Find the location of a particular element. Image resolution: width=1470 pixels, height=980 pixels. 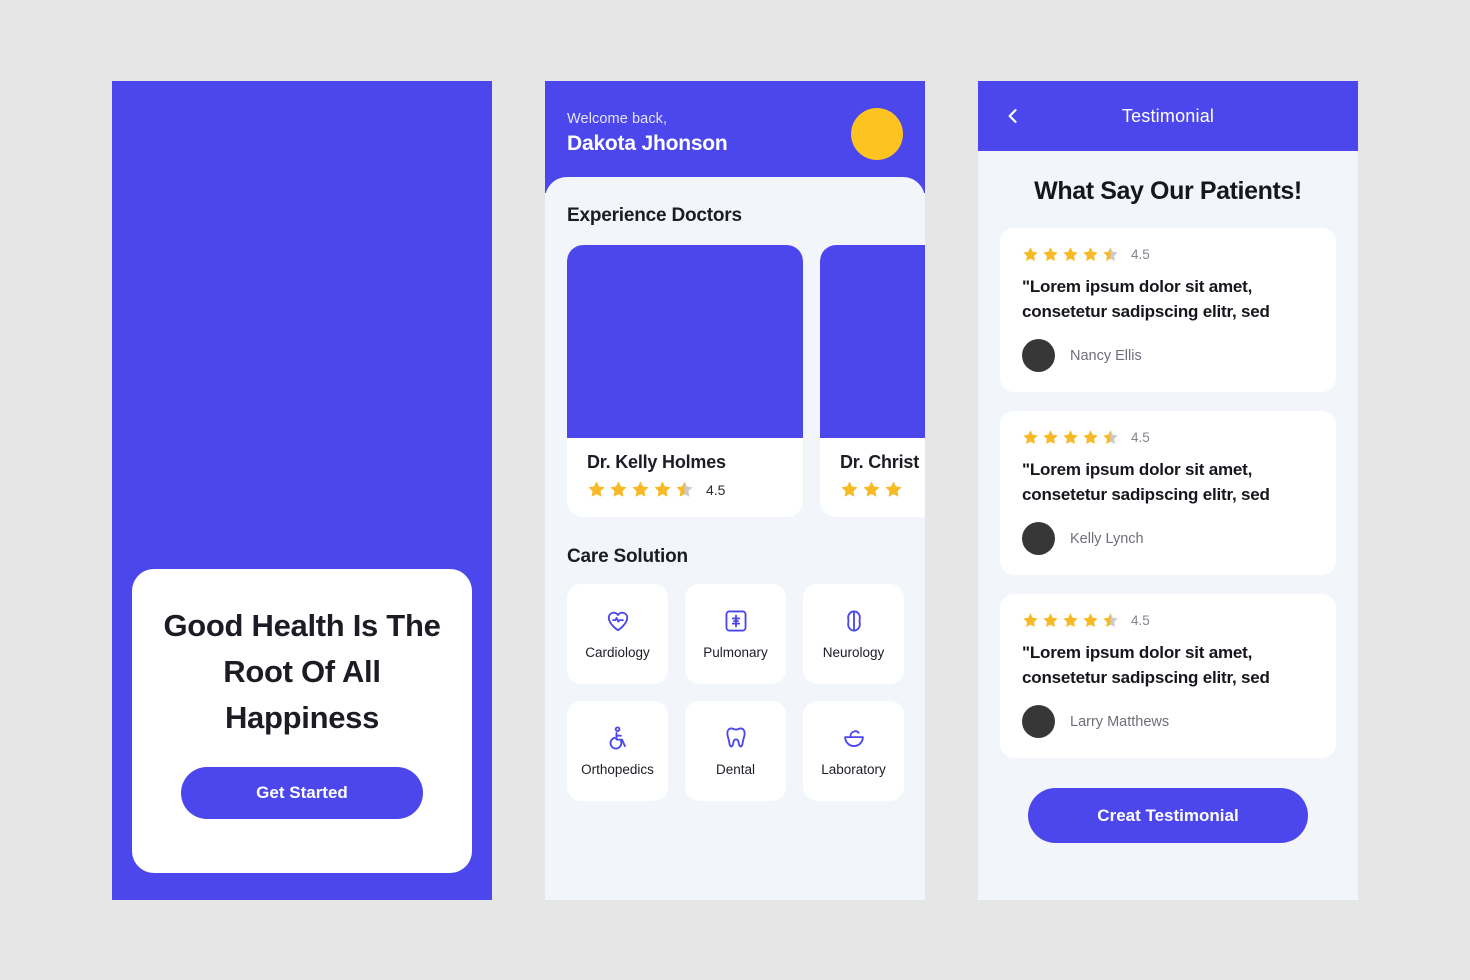

doctor-name: Dr. Christ is located at coordinates (880, 462).